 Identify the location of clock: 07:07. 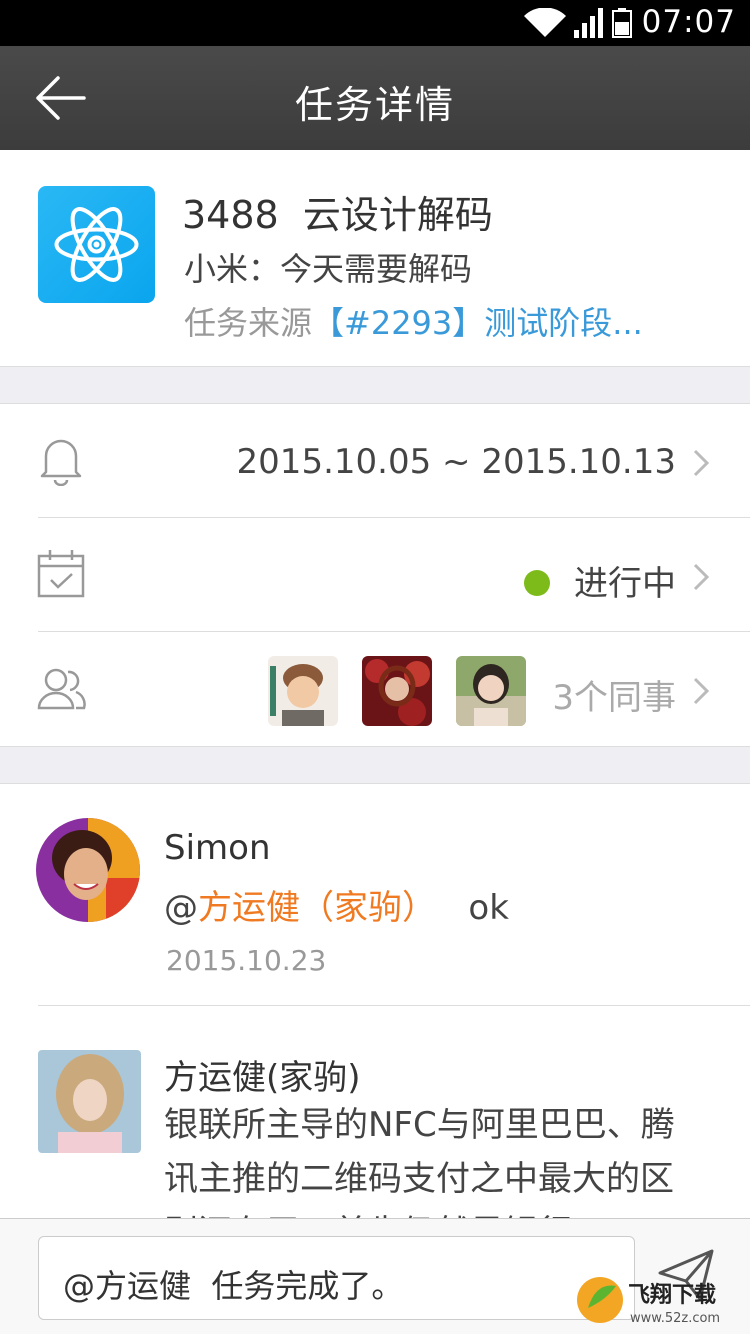
(688, 22).